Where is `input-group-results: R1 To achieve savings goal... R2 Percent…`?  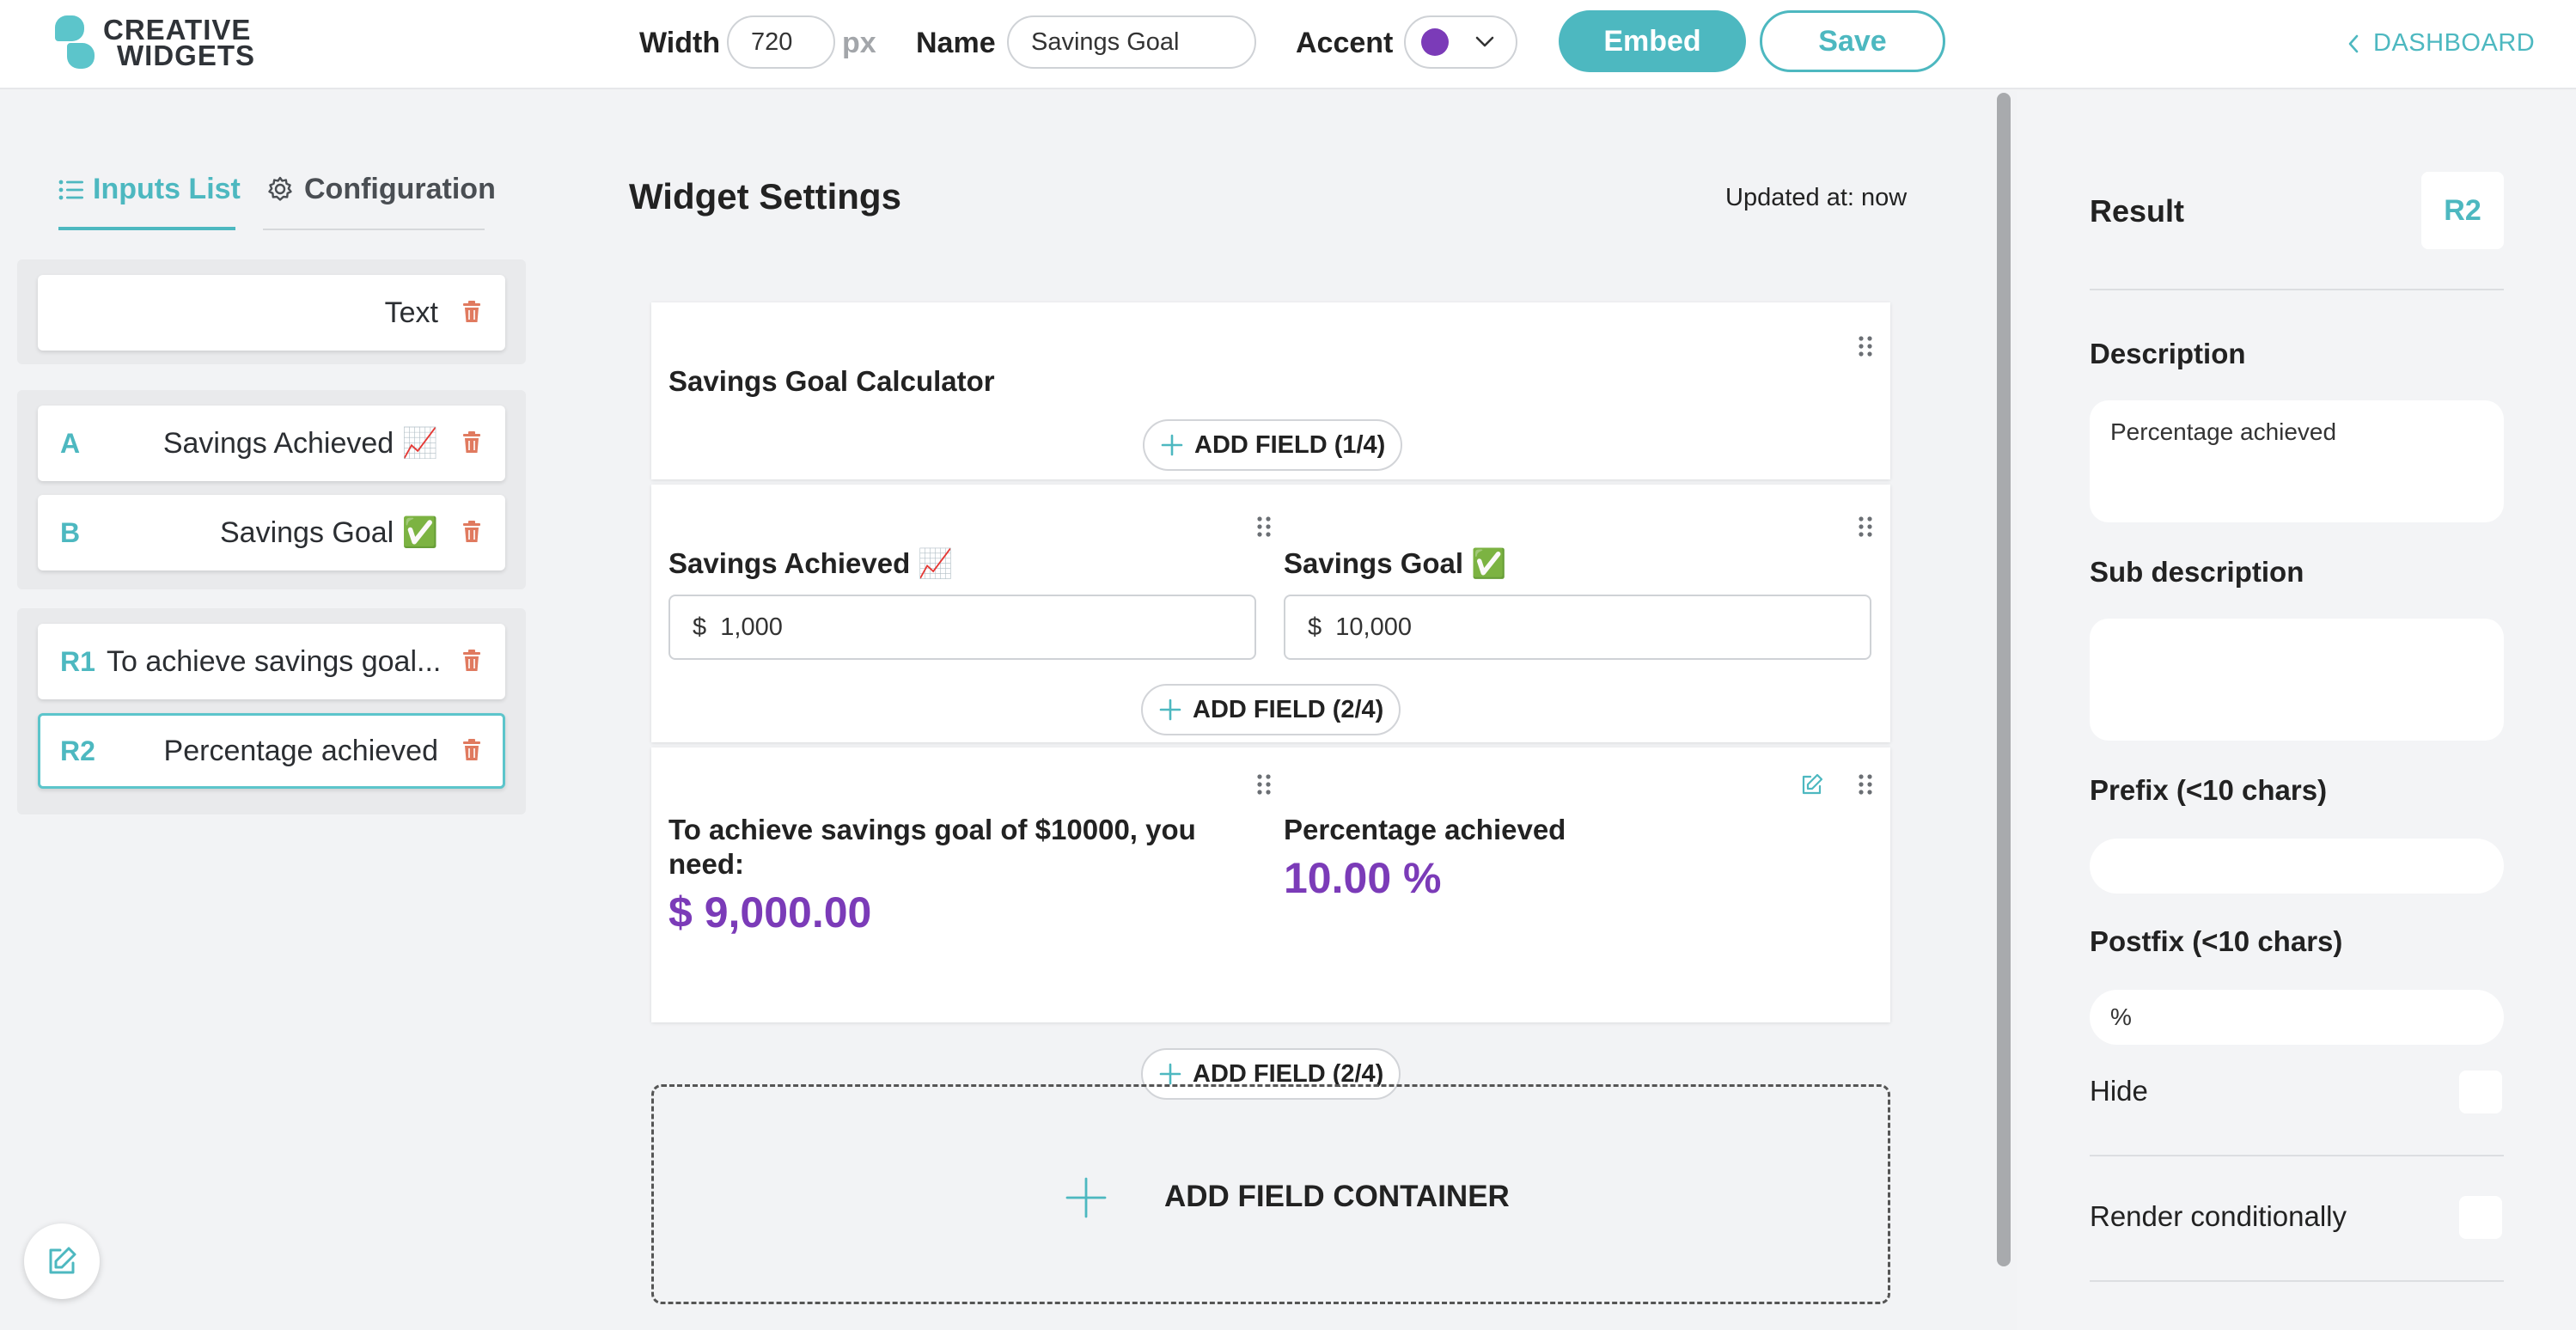 input-group-results: R1 To achieve savings goal... R2 Percent… is located at coordinates (271, 711).